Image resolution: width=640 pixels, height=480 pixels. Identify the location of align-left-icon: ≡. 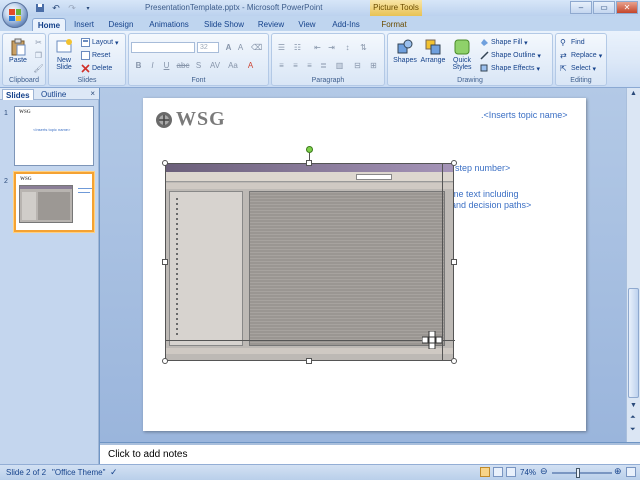
(281, 65).